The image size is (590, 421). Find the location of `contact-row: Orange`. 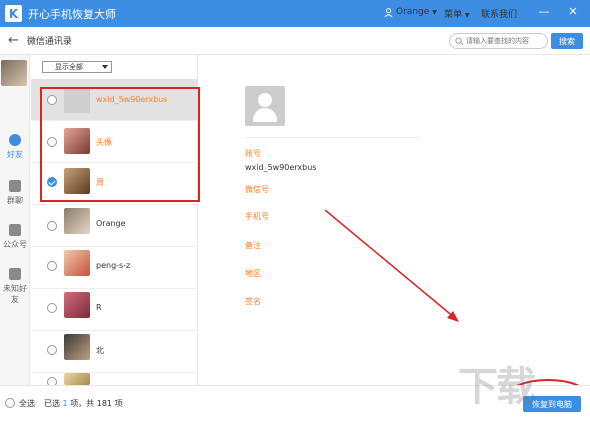

contact-row: Orange is located at coordinates (114, 226).